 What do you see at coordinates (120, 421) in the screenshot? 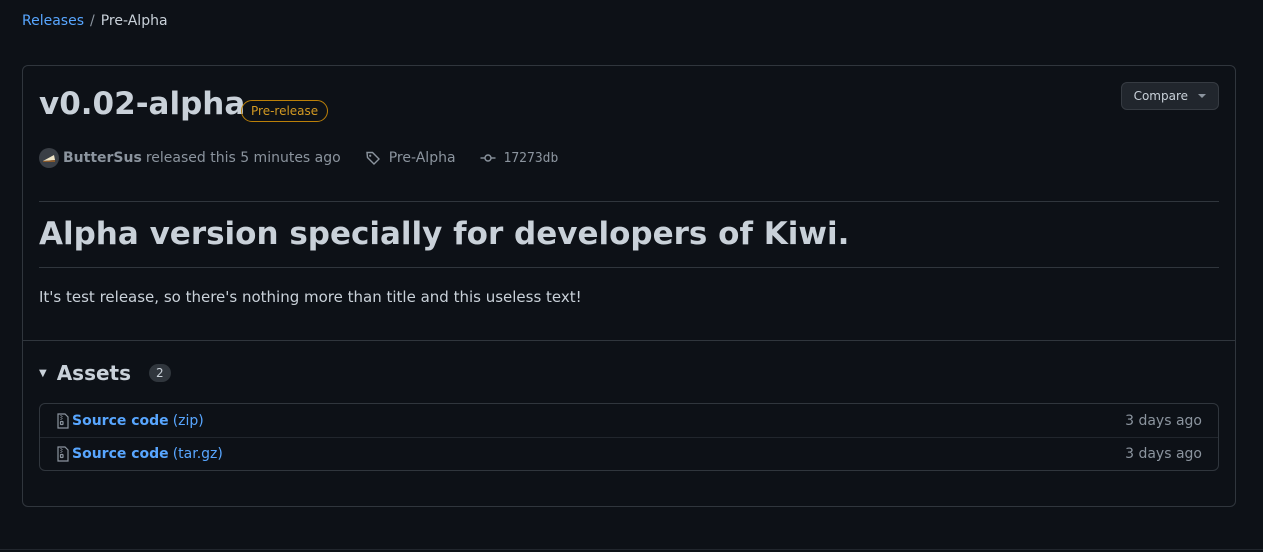
I see `asset-link-zip: Source code` at bounding box center [120, 421].